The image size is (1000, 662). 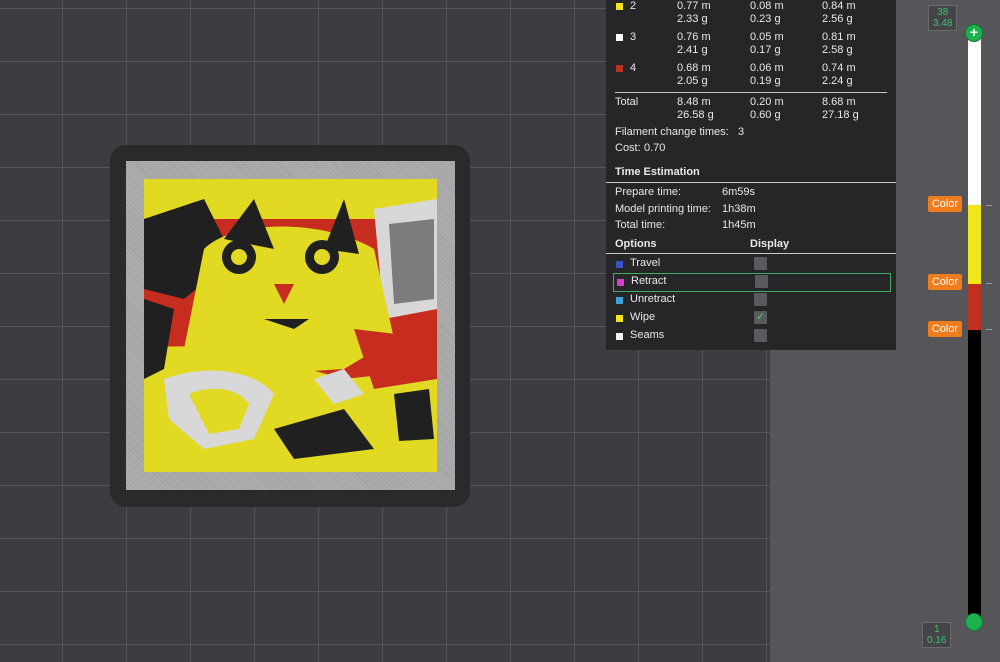 I want to click on filament-total-weight: 2.58 g, so click(x=837, y=50).